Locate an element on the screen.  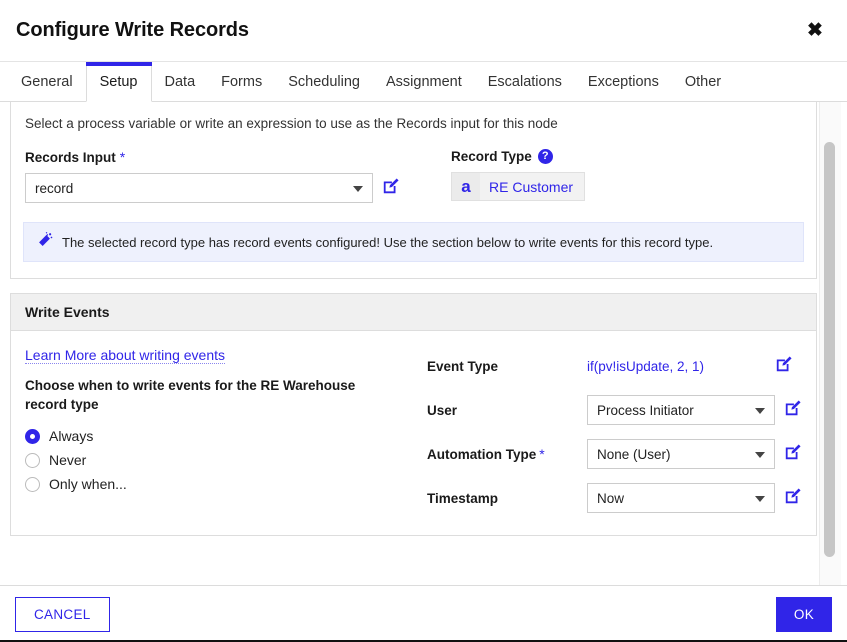
automation-type-label-text: Automation Type is located at coordinates (482, 454).